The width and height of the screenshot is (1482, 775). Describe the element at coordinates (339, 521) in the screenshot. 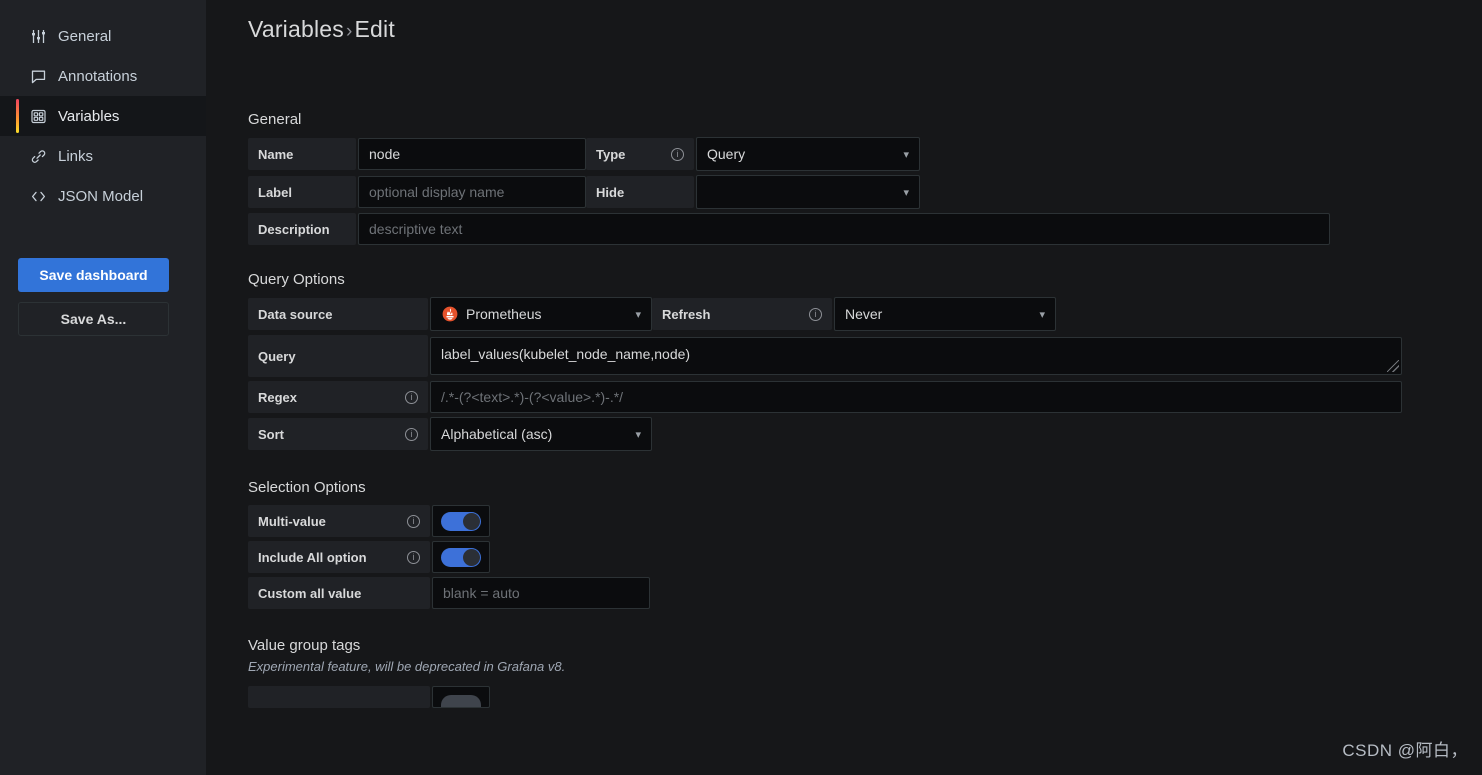

I see `multi-value-label-group: Multi-value i` at that location.